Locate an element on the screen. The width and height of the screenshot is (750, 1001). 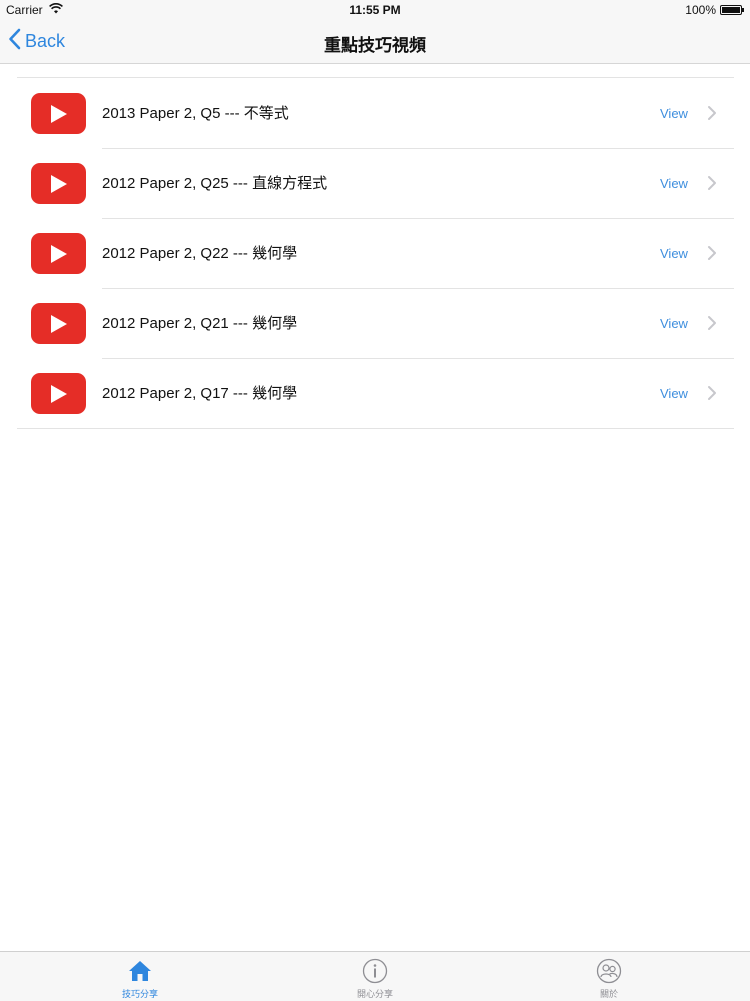
tab-label: 關於 is located at coordinates (608, 994).